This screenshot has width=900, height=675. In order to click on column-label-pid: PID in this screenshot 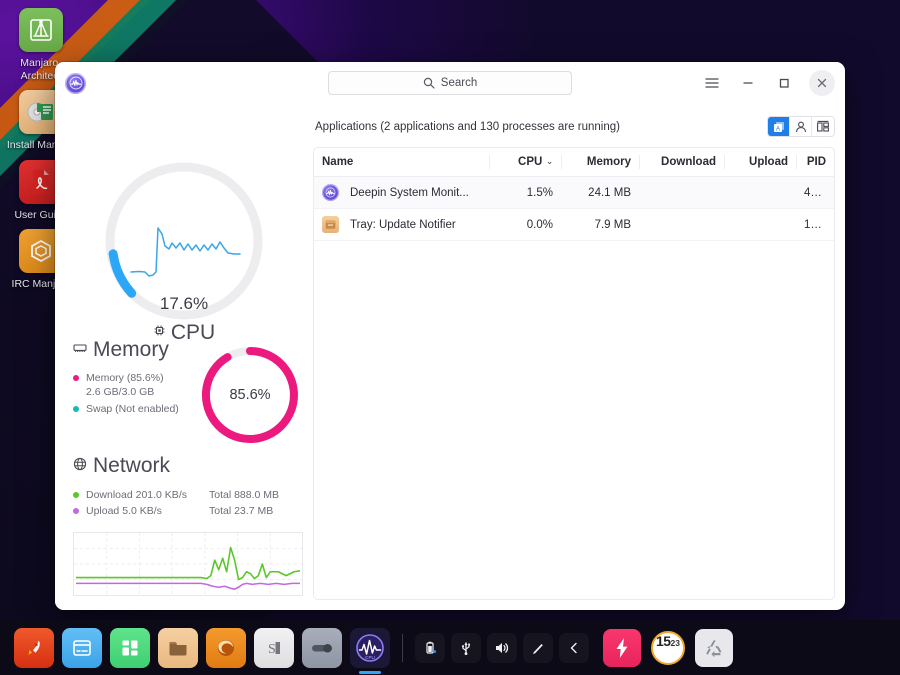, I will do `click(816, 162)`.